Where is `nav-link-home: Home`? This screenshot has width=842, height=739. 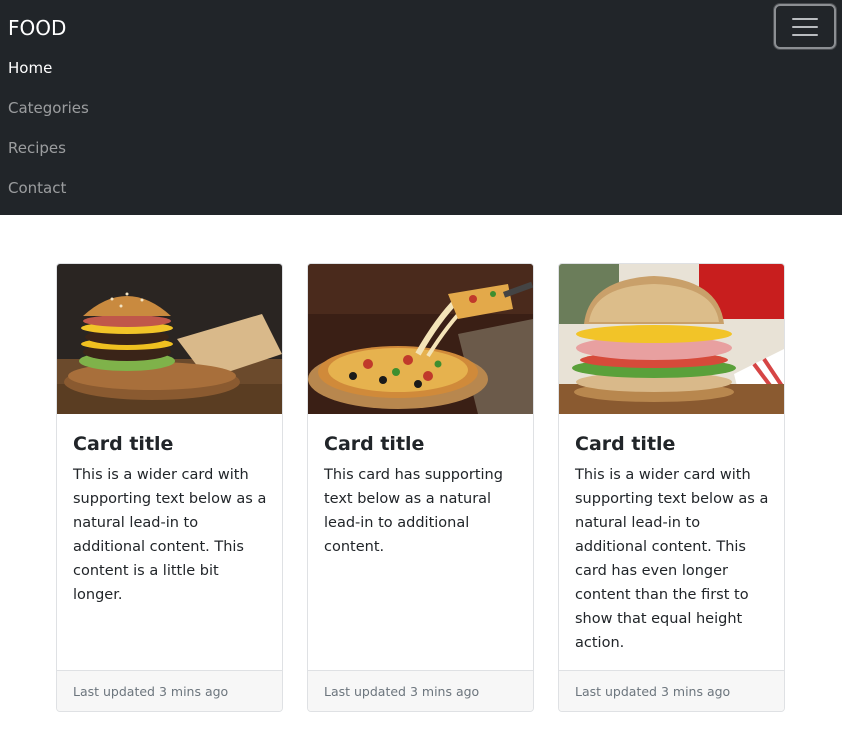
nav-link-home: Home is located at coordinates (30, 68).